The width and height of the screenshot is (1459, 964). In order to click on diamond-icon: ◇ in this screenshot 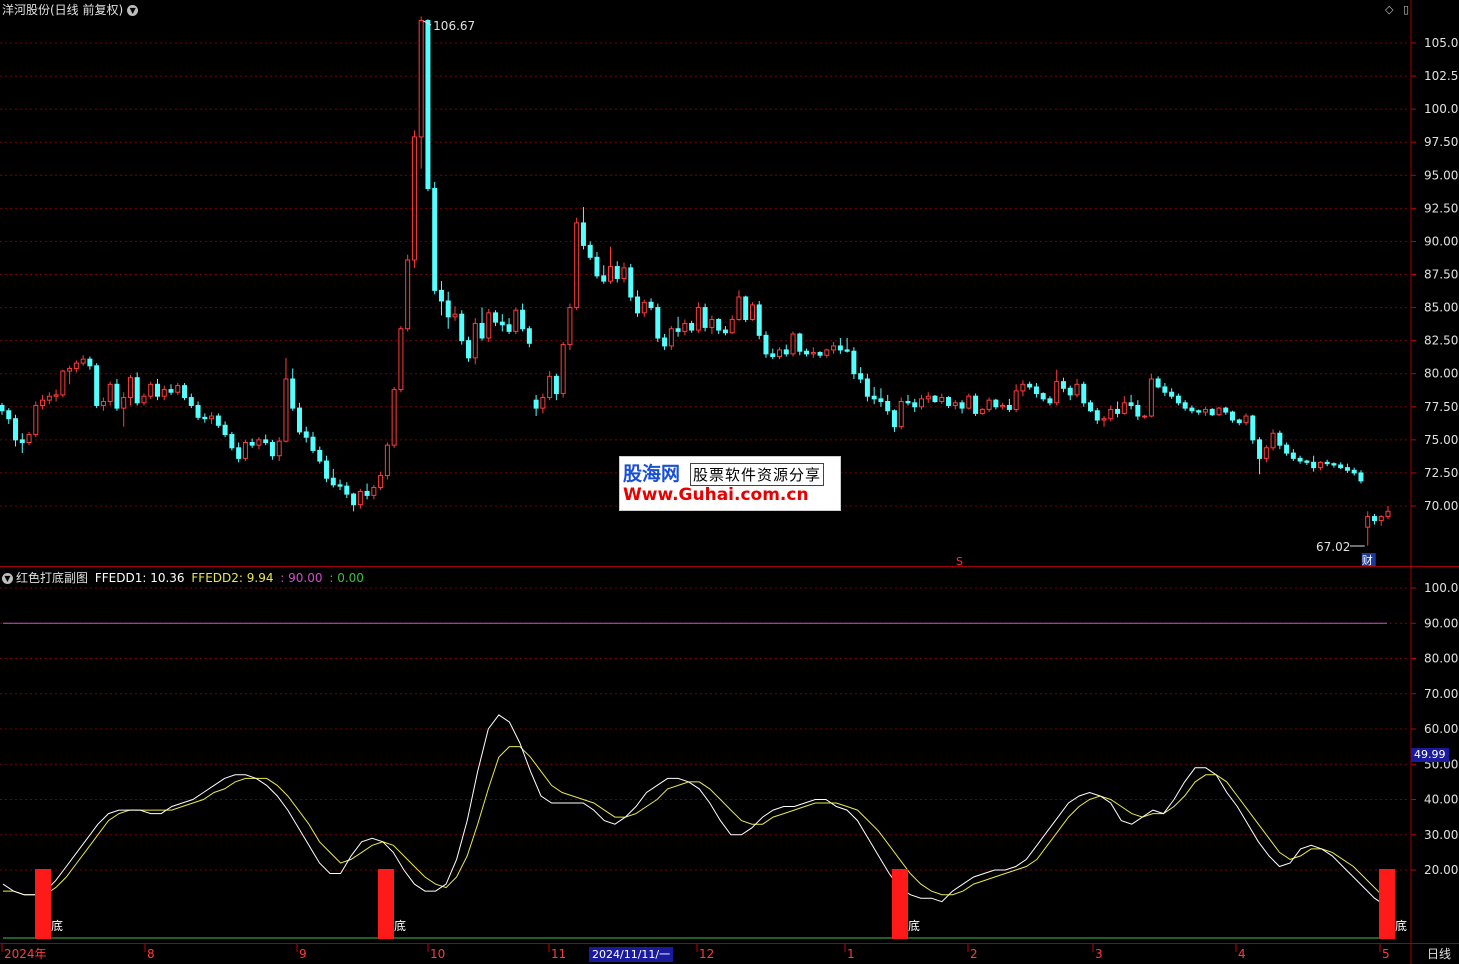, I will do `click(1389, 9)`.